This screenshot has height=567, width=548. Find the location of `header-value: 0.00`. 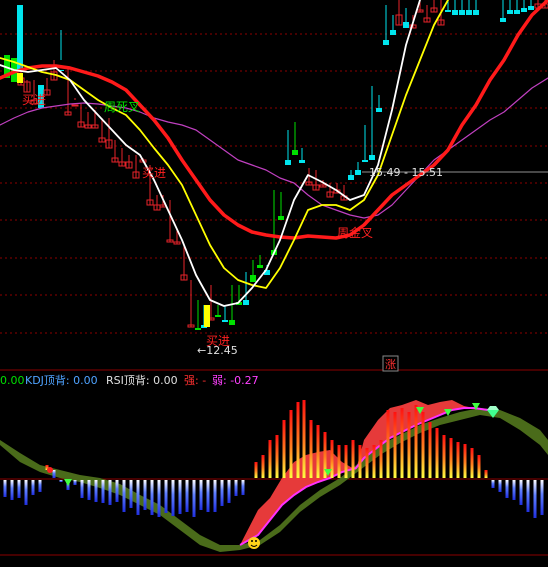

header-value: 0.00 is located at coordinates (12, 380).